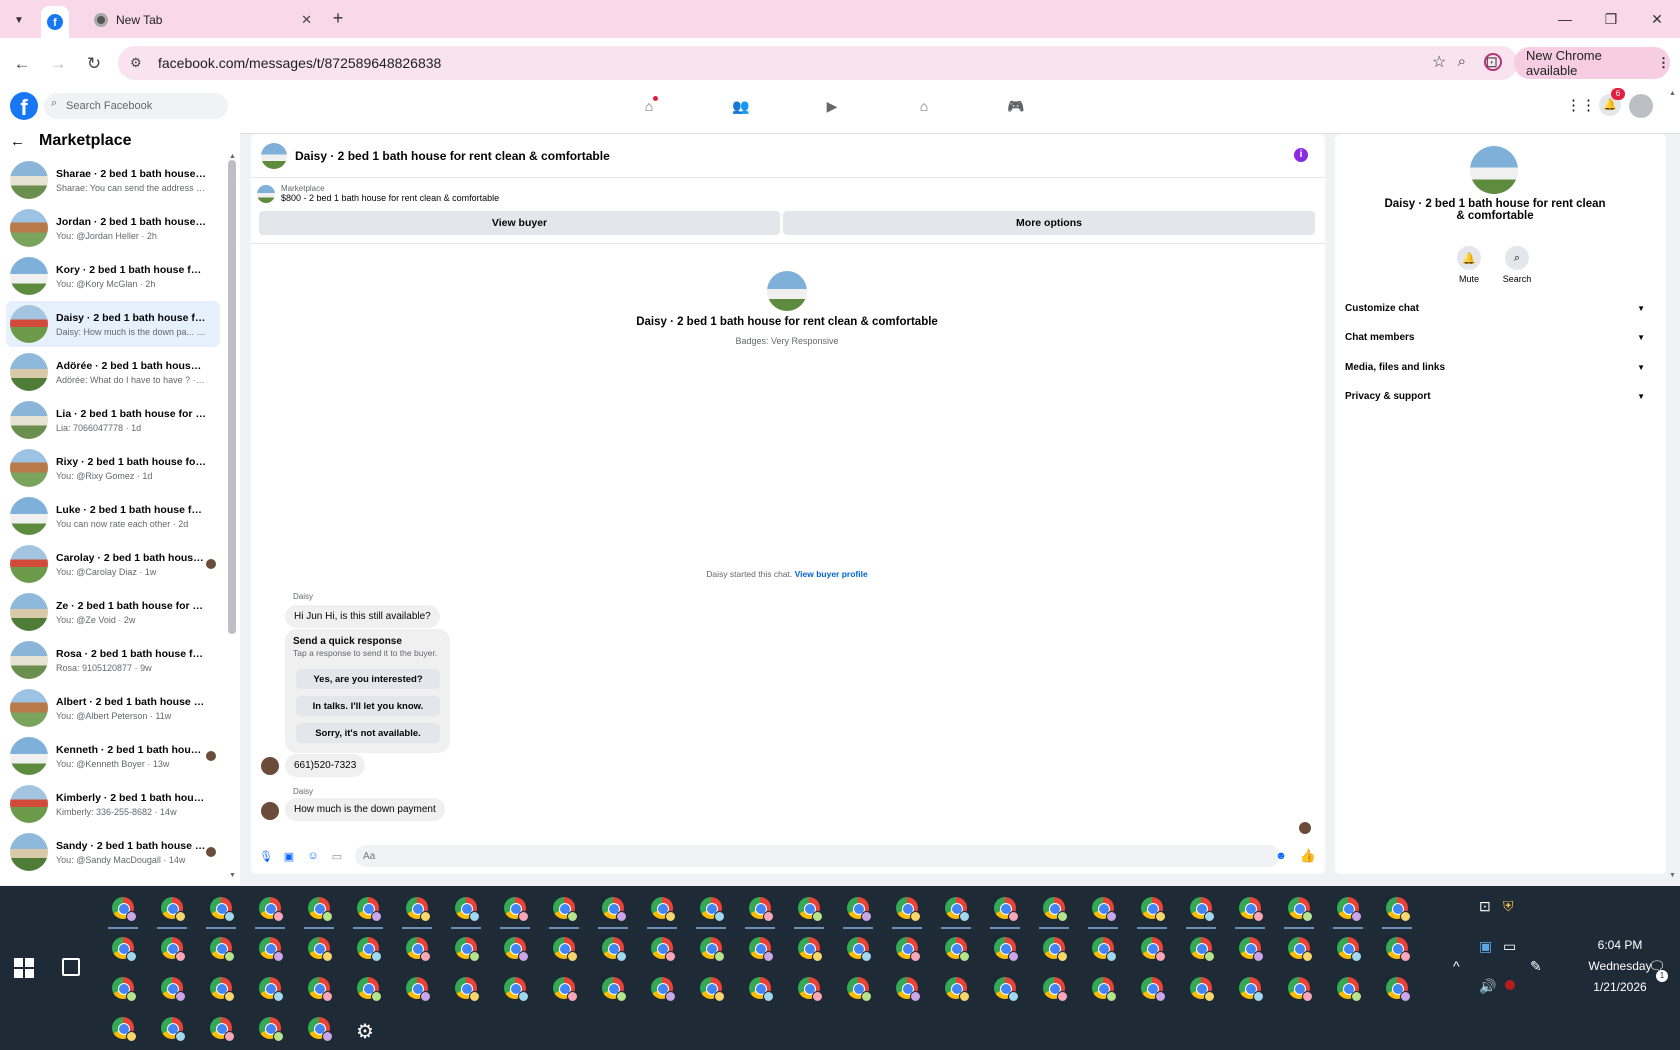 The height and width of the screenshot is (1050, 1680). Describe the element at coordinates (1016, 106) in the screenshot. I see `gaming-icon: 🎮` at that location.